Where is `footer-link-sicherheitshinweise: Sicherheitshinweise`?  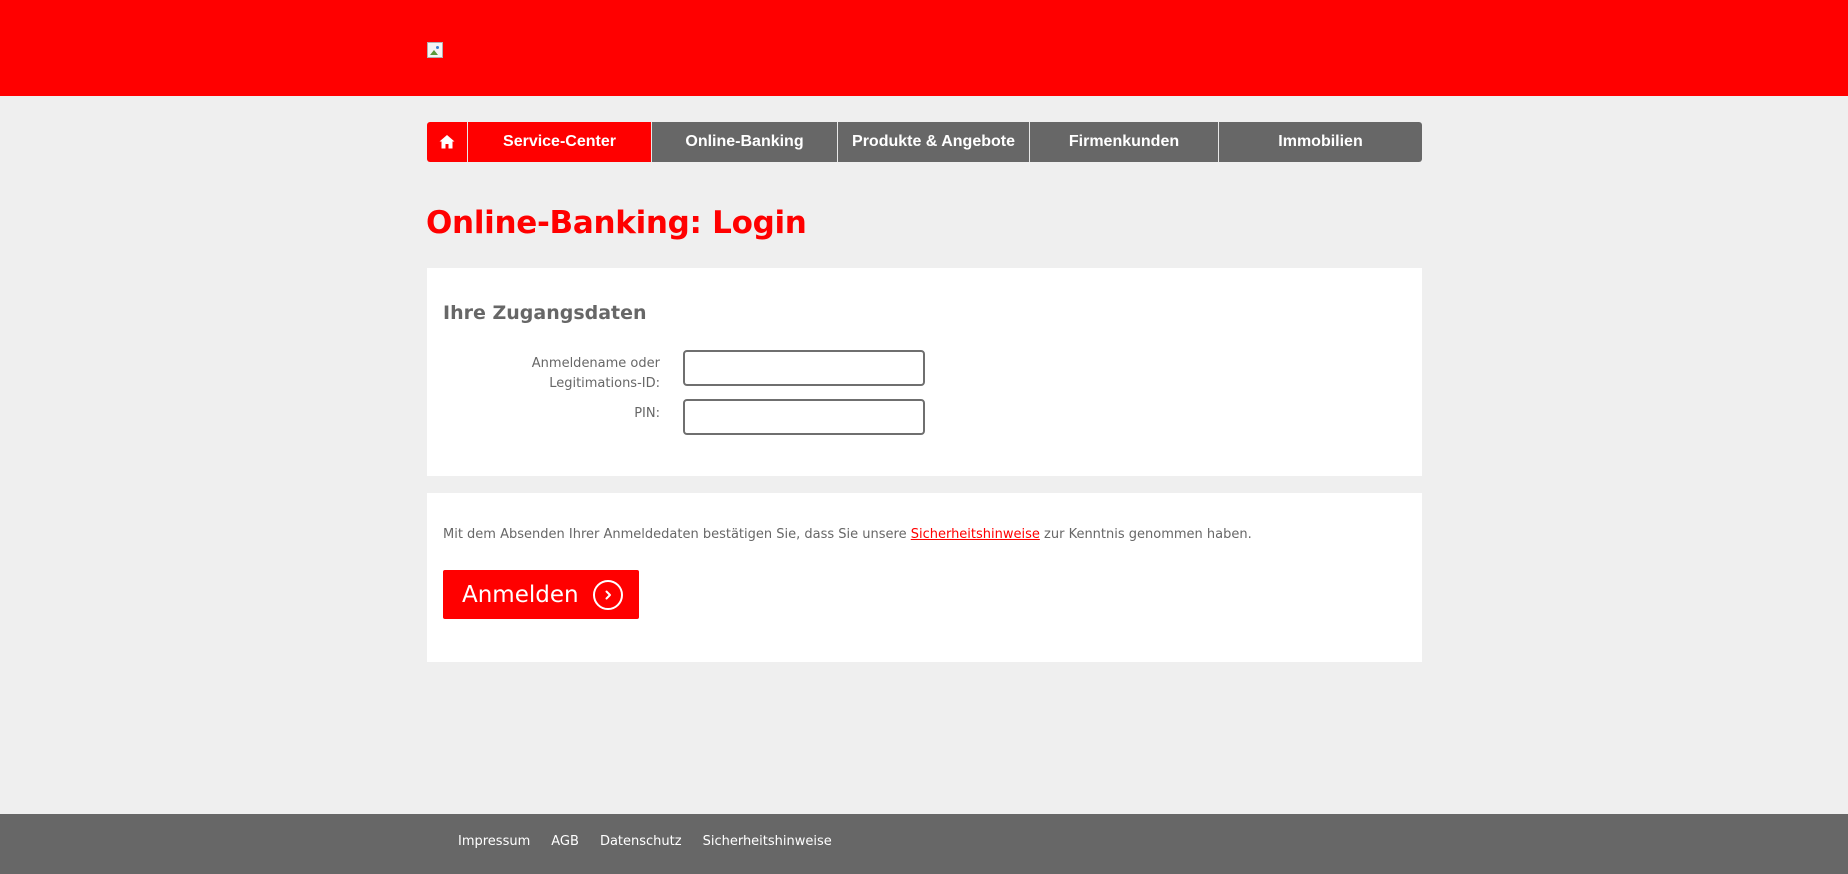
footer-link-sicherheitshinweise: Sicherheitshinweise is located at coordinates (767, 841).